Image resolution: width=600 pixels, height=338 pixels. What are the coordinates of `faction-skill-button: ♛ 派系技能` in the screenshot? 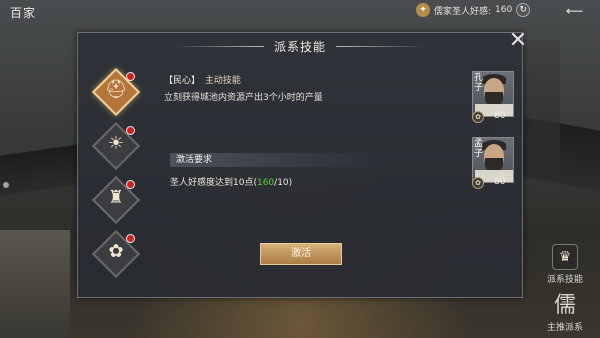 It's located at (565, 264).